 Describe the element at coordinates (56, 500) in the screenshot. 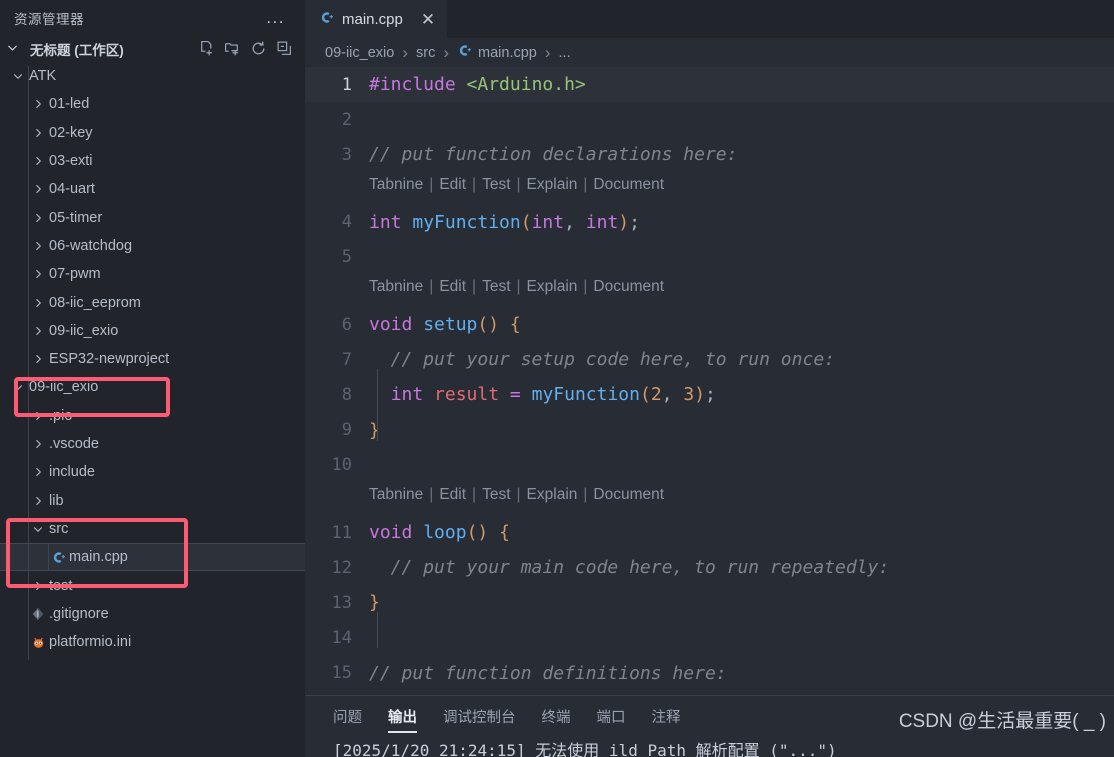

I see `tree-item-label: lib` at that location.